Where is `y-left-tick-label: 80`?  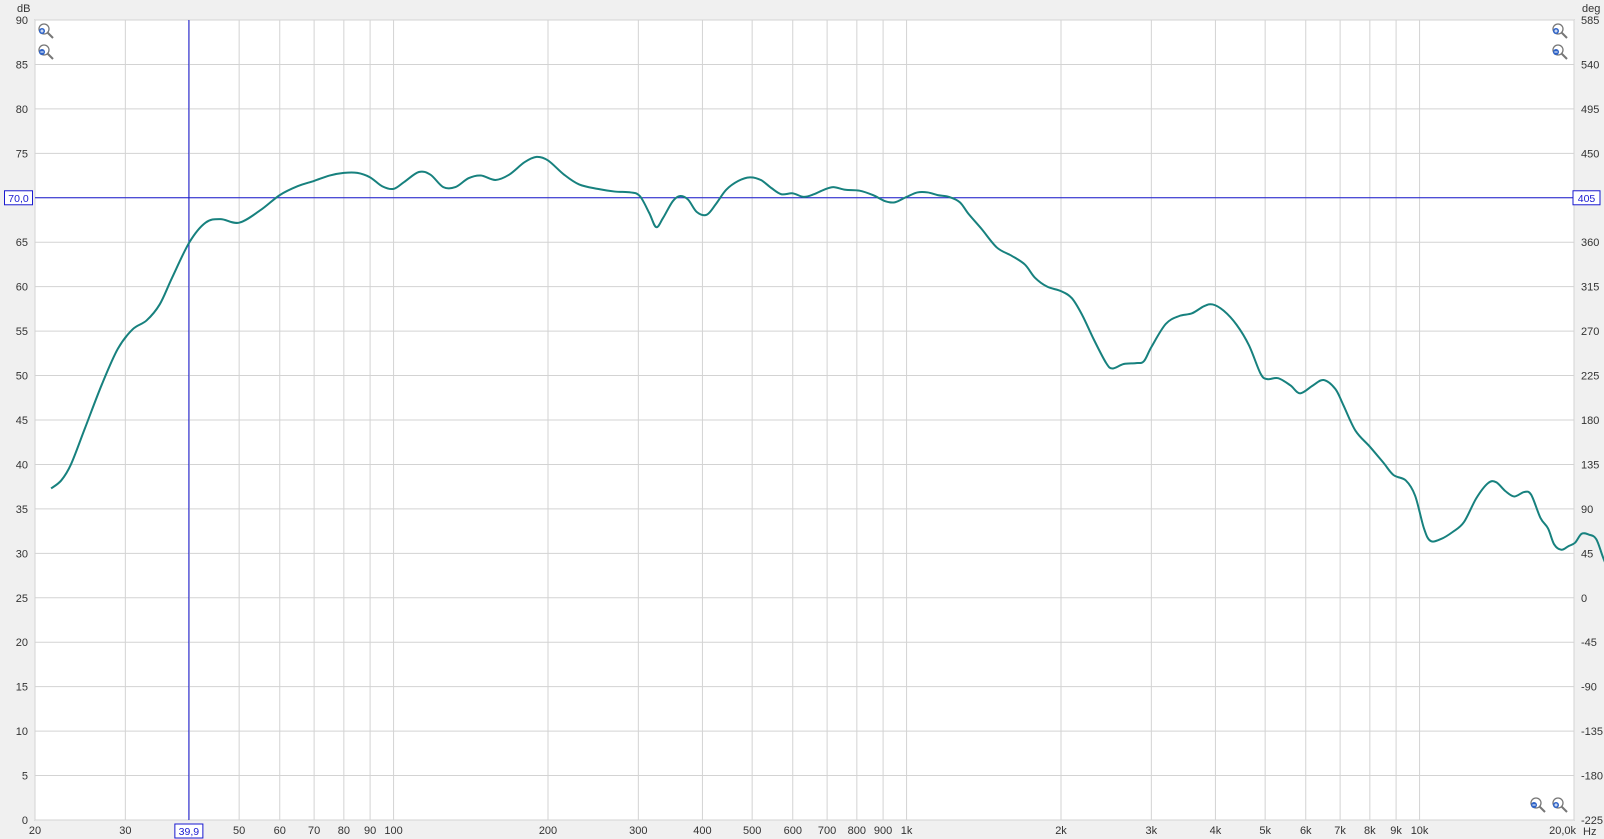 y-left-tick-label: 80 is located at coordinates (22, 110).